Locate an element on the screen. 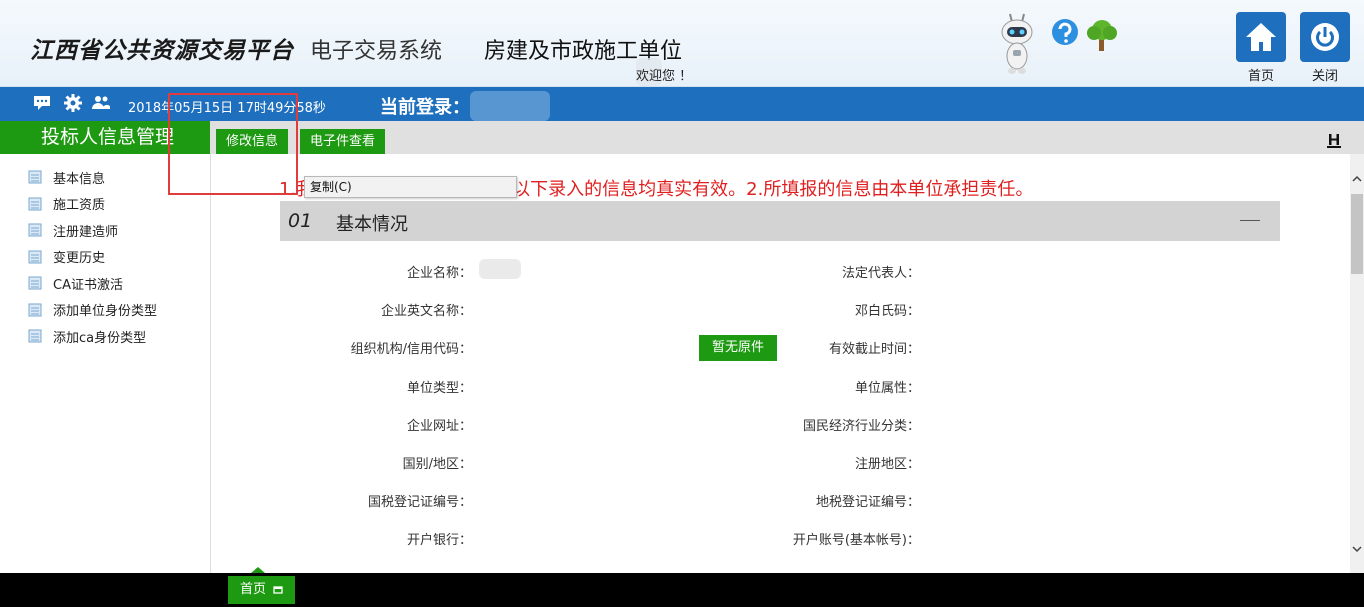 The image size is (1364, 607). tab-home: 首页 is located at coordinates (262, 590).